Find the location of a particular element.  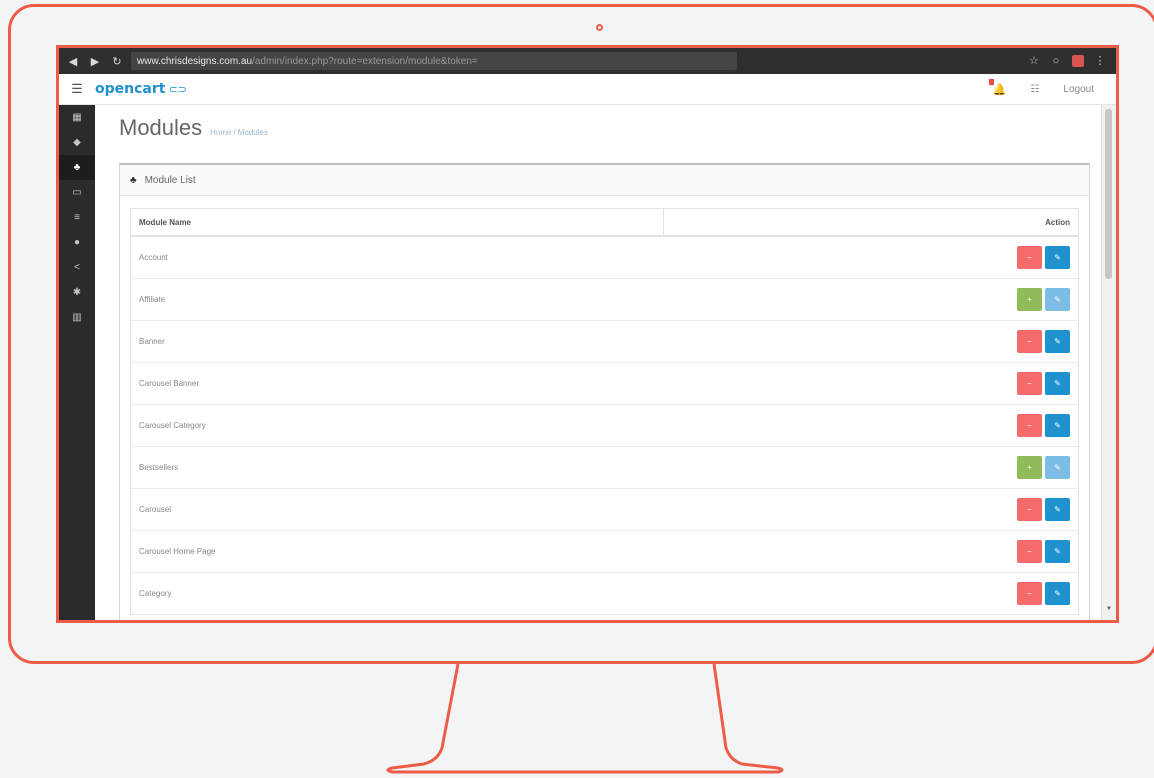

table-row: Carousel Category − ✎ is located at coordinates (604, 425).